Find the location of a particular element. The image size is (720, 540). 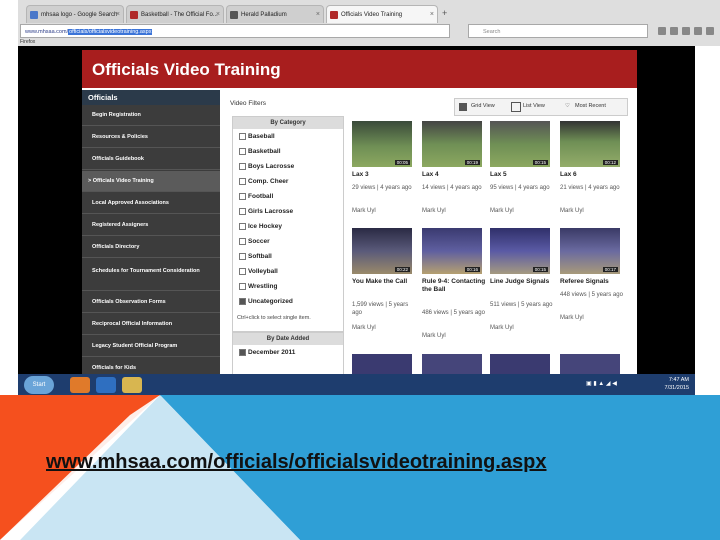

sidebar-item-directory: Officials Directory is located at coordinates (151, 247).